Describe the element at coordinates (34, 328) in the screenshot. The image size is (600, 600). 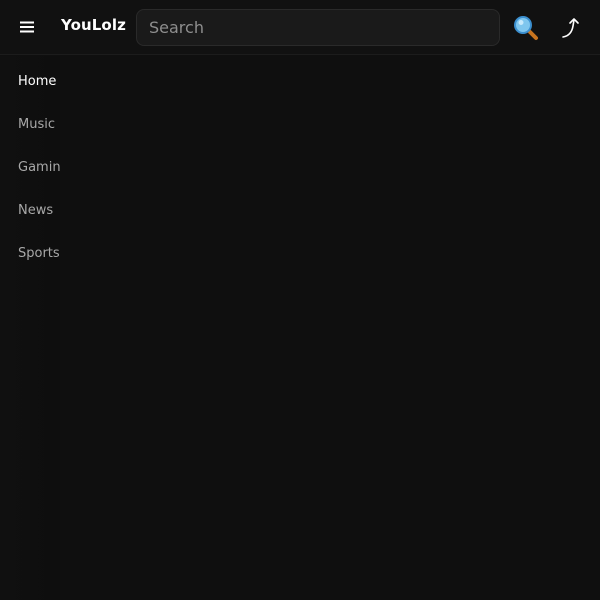
I see `sidebar: Home Music Gaming News Sports` at that location.